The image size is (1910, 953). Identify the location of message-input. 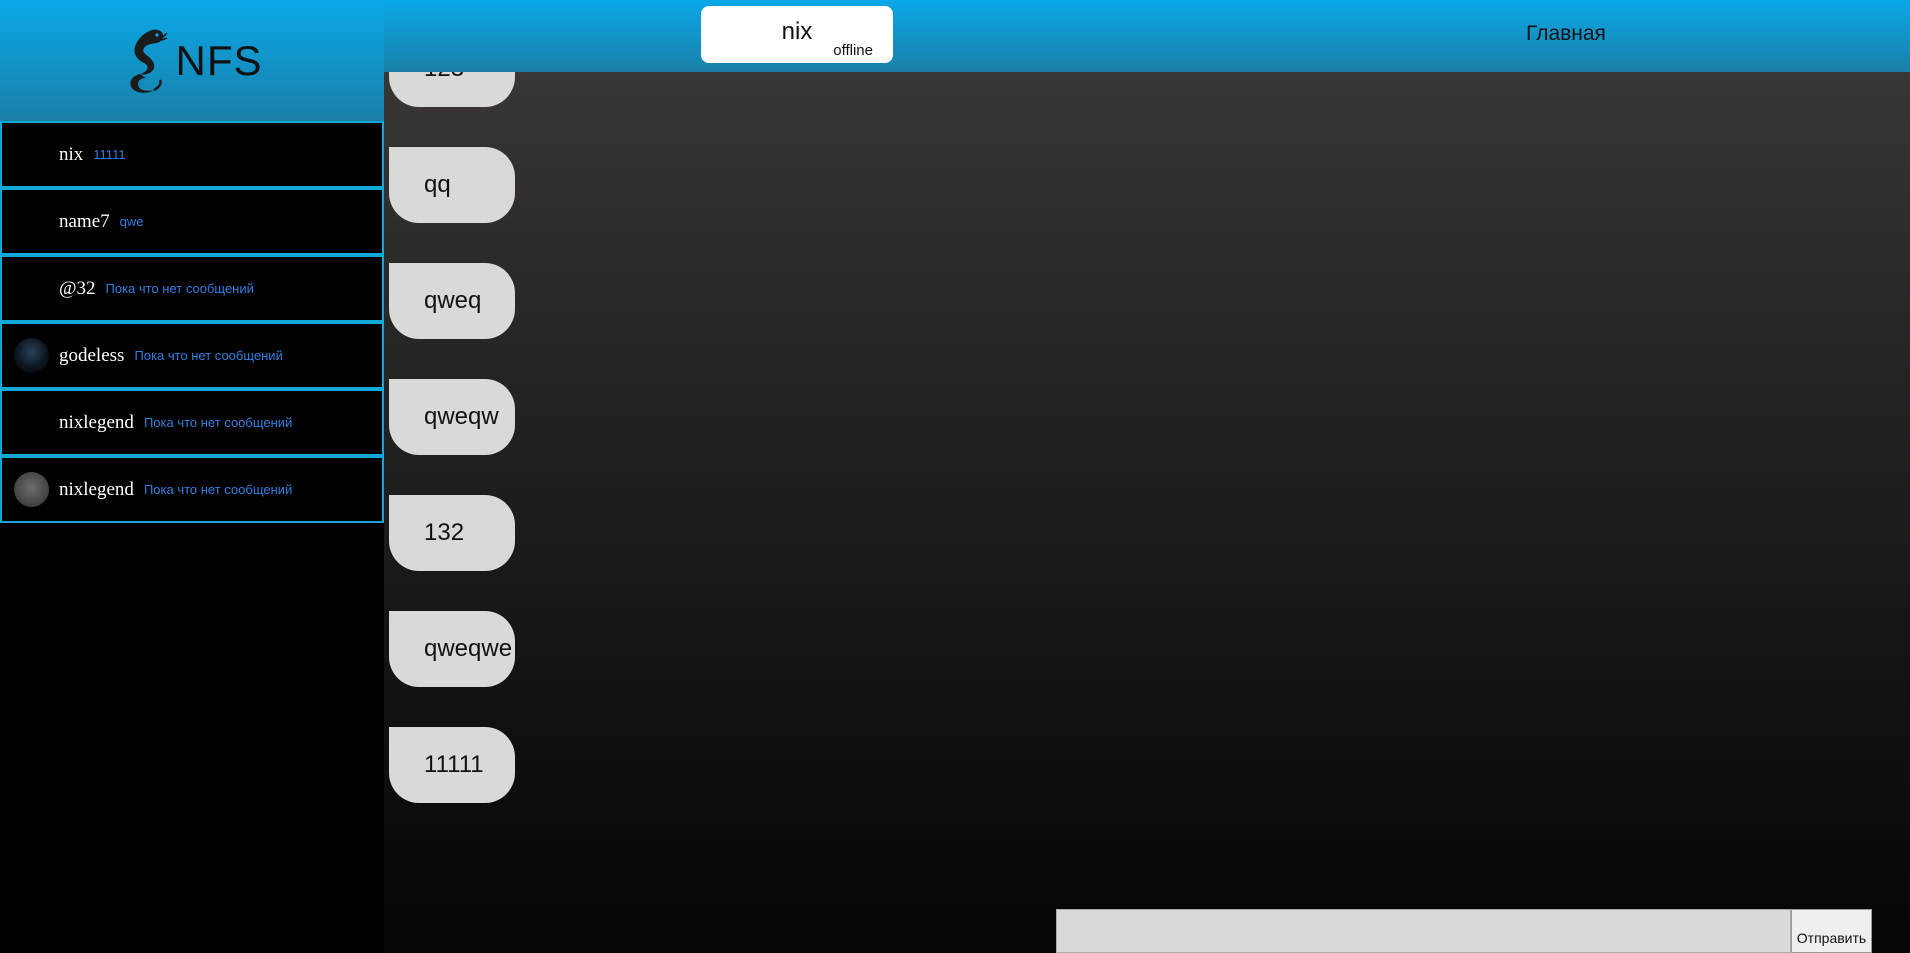
(1423, 931).